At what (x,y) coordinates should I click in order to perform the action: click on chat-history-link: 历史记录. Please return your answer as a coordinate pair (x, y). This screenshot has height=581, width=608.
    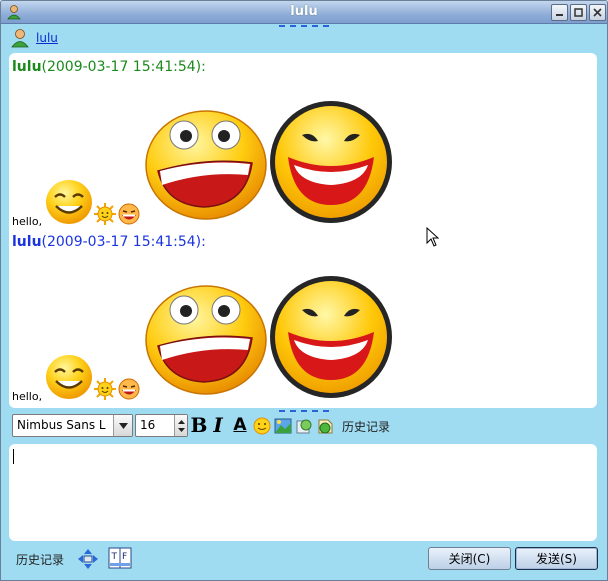
    Looking at the image, I should click on (366, 426).